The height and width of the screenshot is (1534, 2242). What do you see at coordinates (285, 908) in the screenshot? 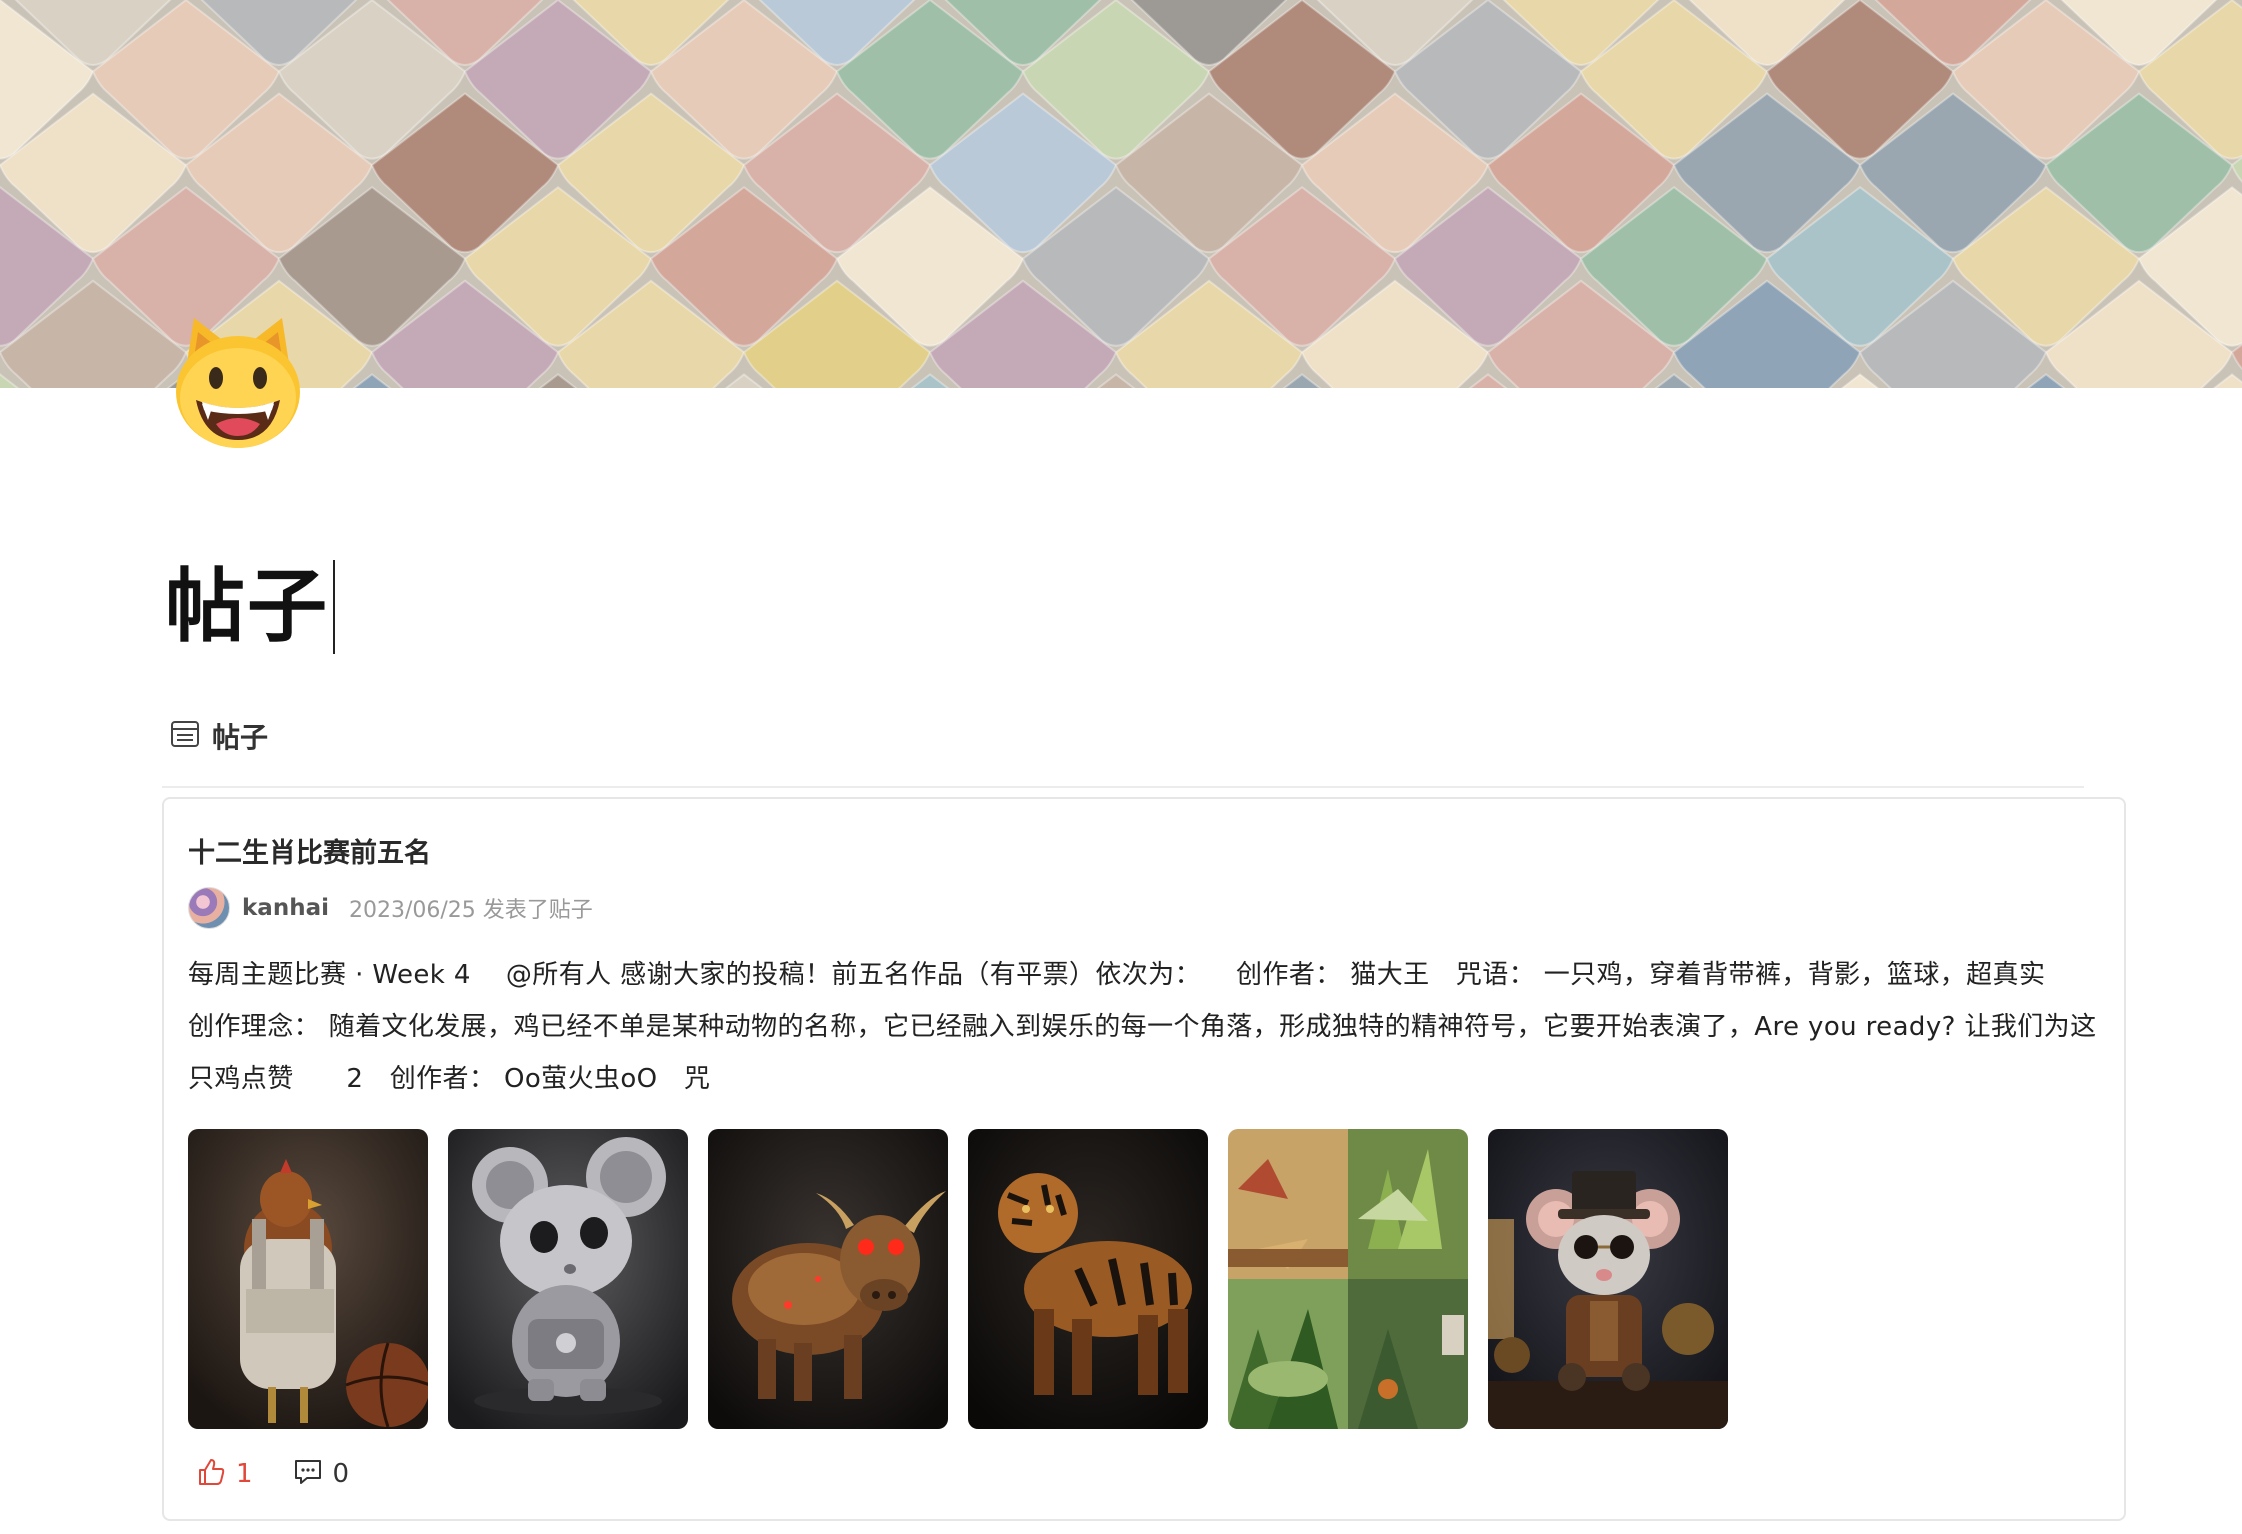
I see `author-name: kanhai` at bounding box center [285, 908].